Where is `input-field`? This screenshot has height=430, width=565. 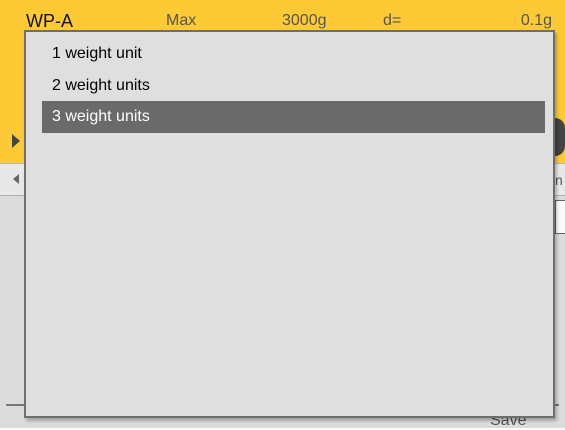 input-field is located at coordinates (560, 217).